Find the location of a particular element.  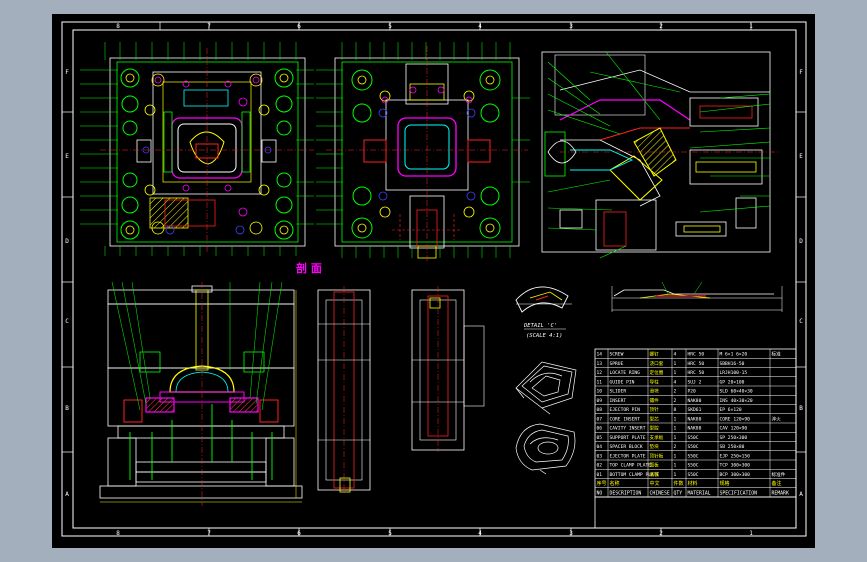

col-bot-2: 2 is located at coordinates (661, 533).